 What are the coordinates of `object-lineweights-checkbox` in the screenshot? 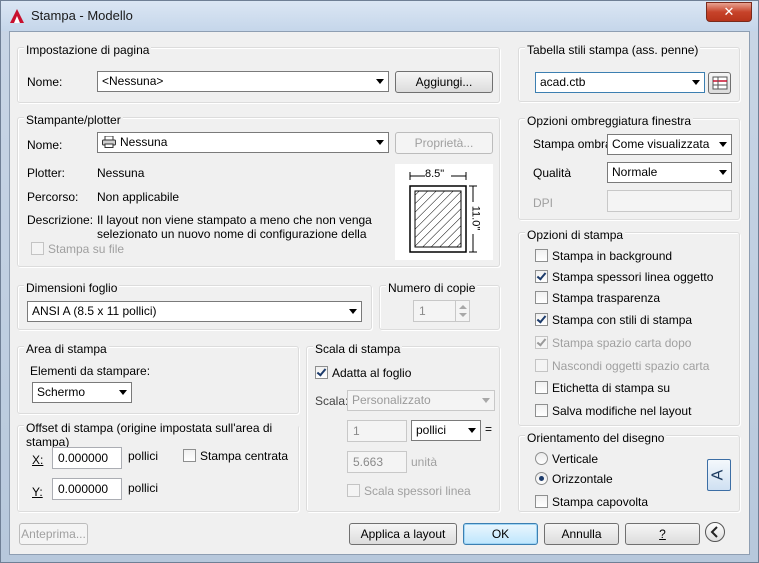 It's located at (541, 276).